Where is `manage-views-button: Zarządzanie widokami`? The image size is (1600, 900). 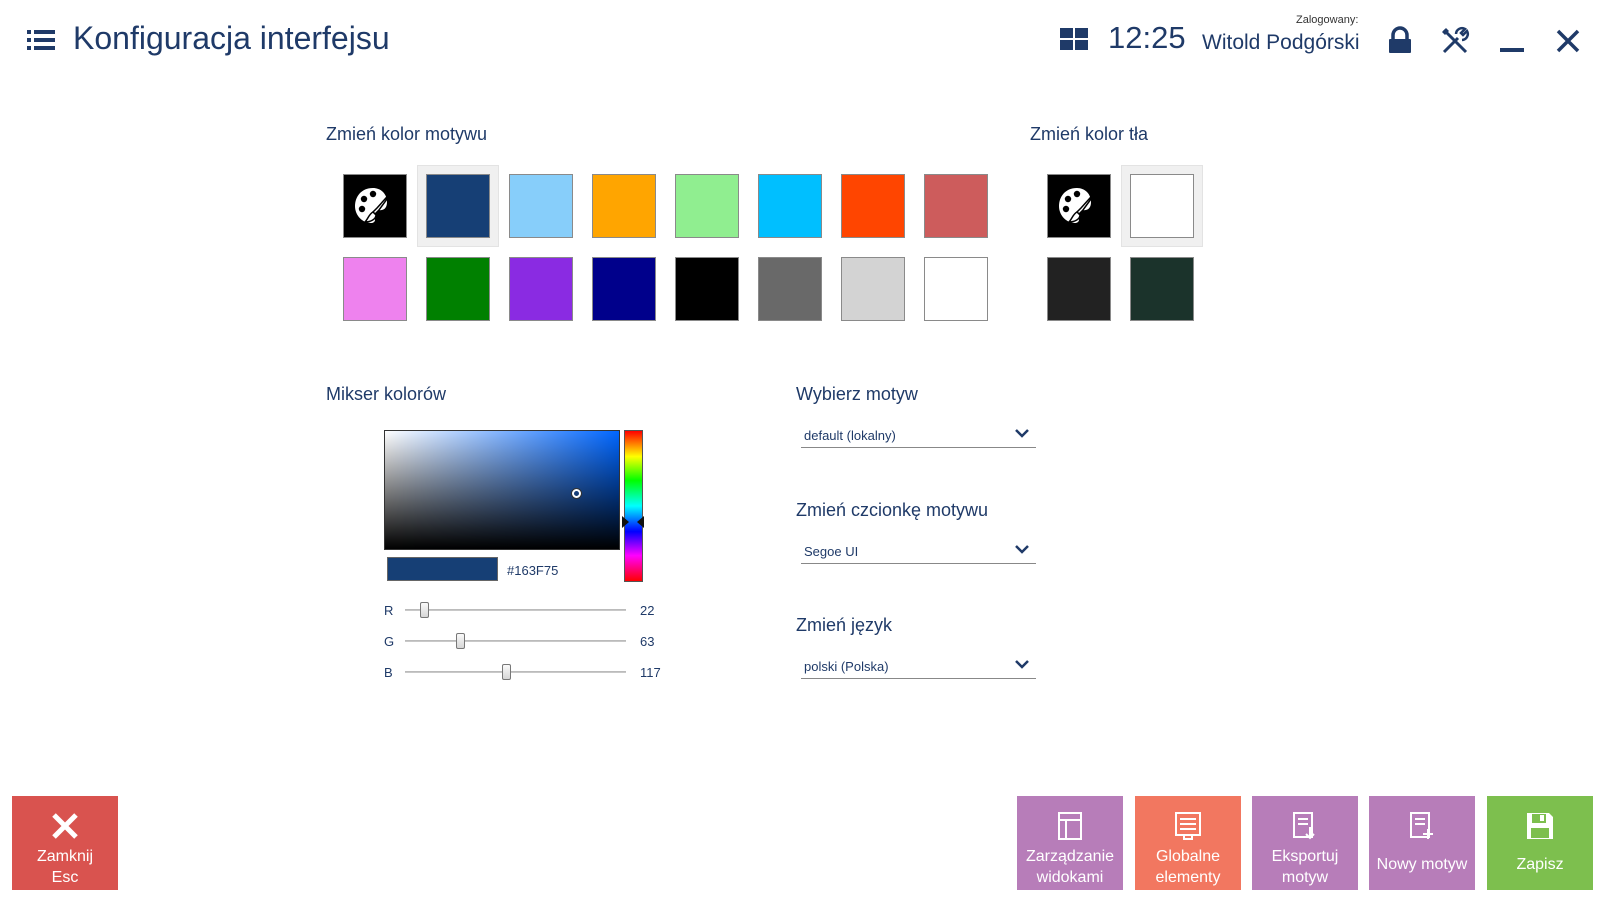 manage-views-button: Zarządzanie widokami is located at coordinates (1070, 843).